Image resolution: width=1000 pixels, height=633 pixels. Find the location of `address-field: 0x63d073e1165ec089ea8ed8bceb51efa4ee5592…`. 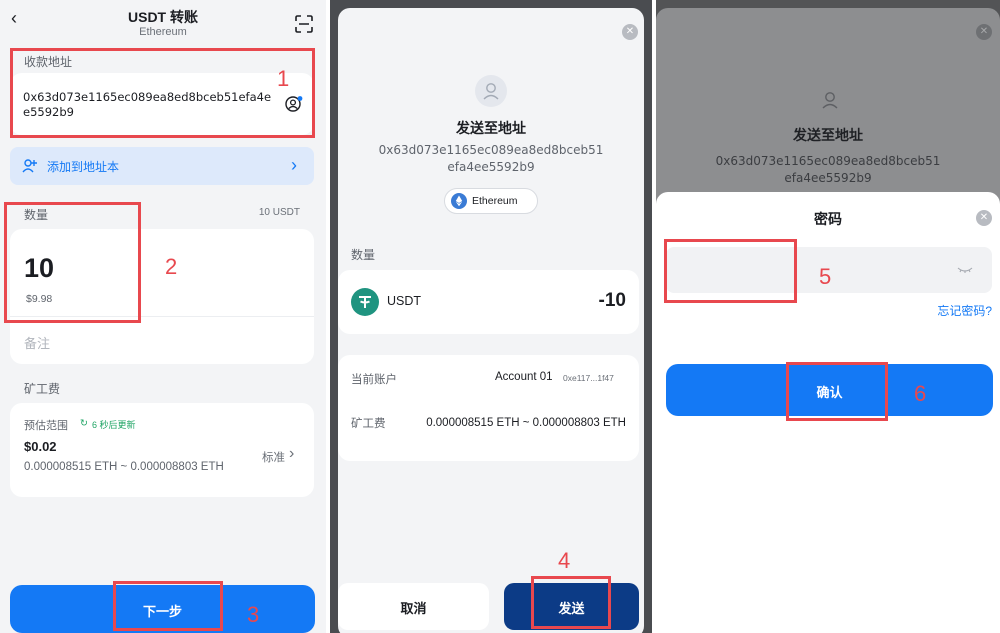

address-field: 0x63d073e1165ec089ea8ed8bceb51efa4ee5592… is located at coordinates (162, 104).